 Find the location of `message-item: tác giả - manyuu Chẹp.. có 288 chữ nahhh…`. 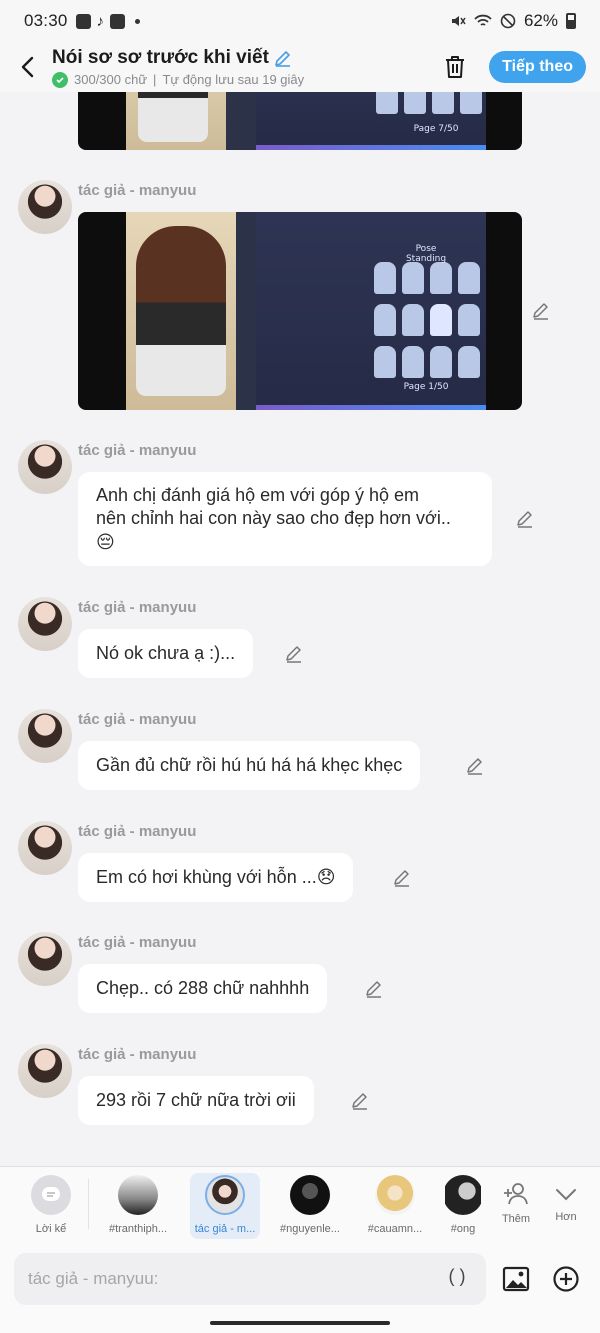

message-item: tác giả - manyuu Chẹp.. có 288 chữ nahhh… is located at coordinates (303, 977).